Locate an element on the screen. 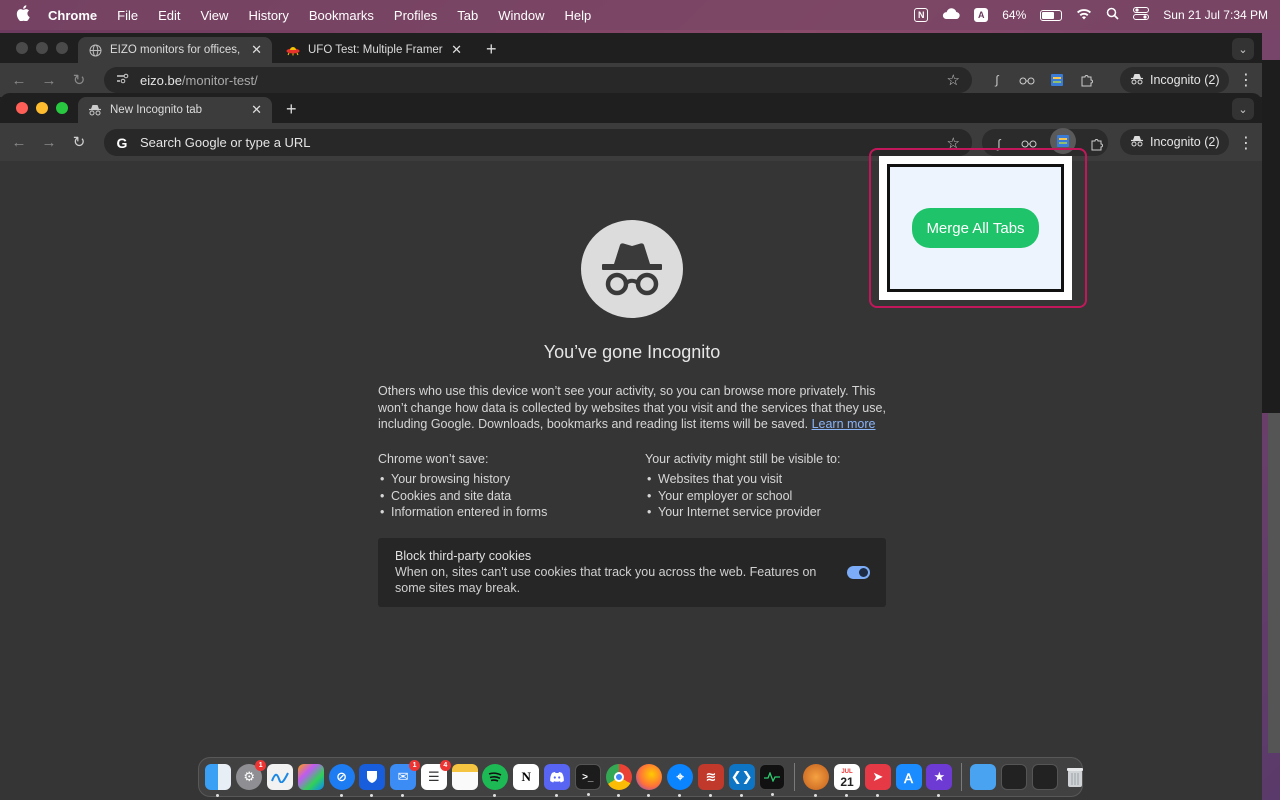  bookmark-star-icon: ☆ is located at coordinates (953, 80).